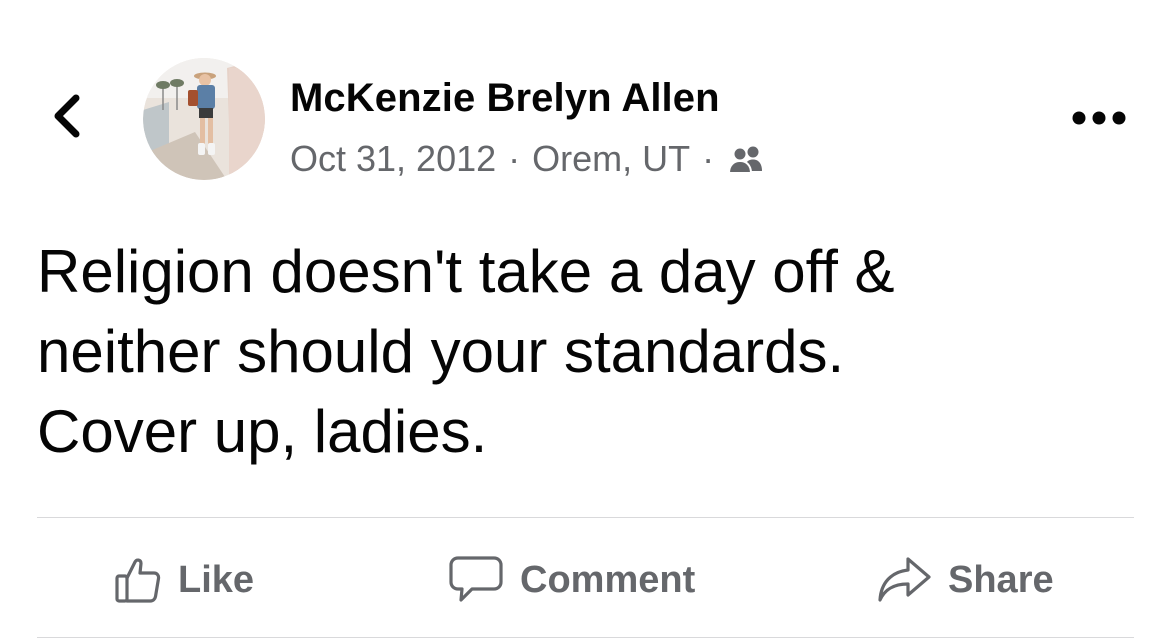 This screenshot has height=642, width=1170. I want to click on post-location: Orem, UT, so click(611, 159).